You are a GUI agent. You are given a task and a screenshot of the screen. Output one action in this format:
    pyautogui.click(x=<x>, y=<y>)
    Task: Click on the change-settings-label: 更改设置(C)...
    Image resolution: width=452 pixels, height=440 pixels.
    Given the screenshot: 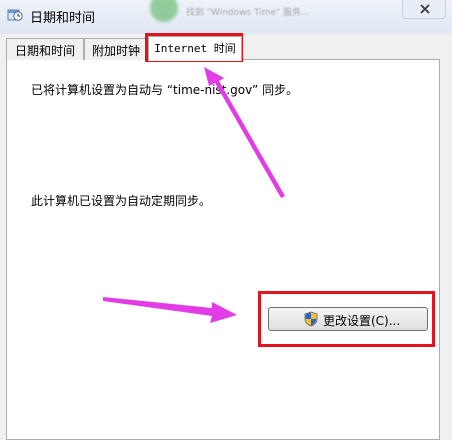 What is the action you would take?
    pyautogui.click(x=362, y=321)
    